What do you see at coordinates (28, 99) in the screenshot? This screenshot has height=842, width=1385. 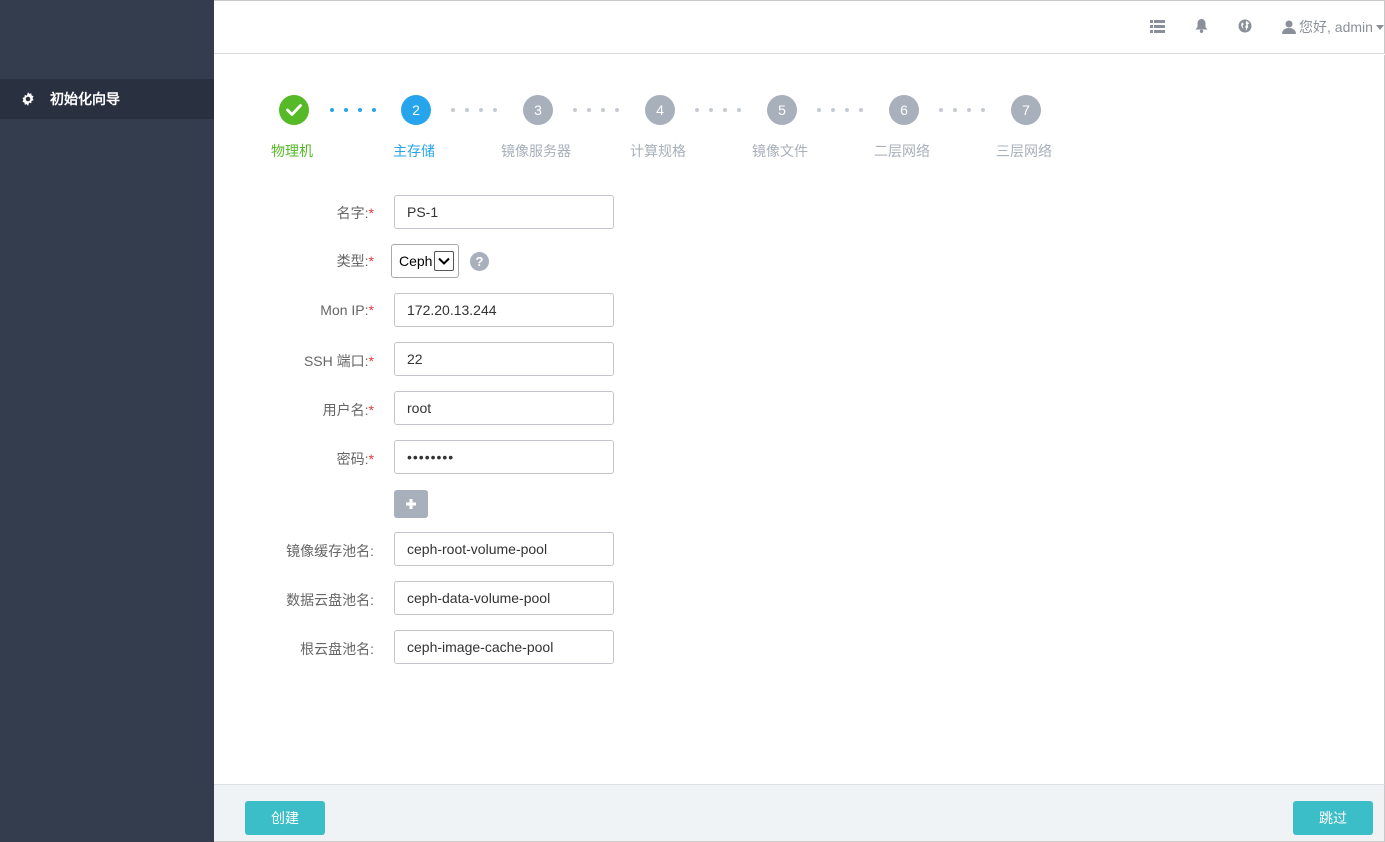 I see `gear-icon` at bounding box center [28, 99].